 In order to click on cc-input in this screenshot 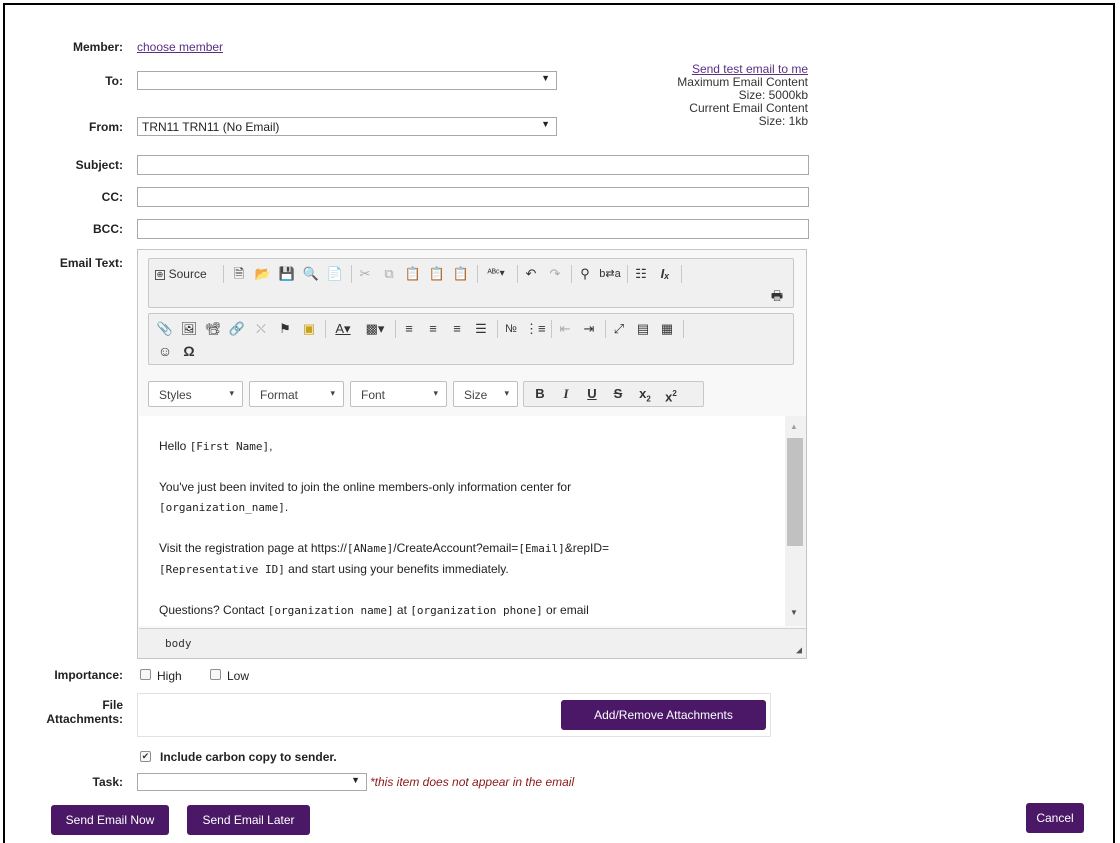, I will do `click(473, 197)`.